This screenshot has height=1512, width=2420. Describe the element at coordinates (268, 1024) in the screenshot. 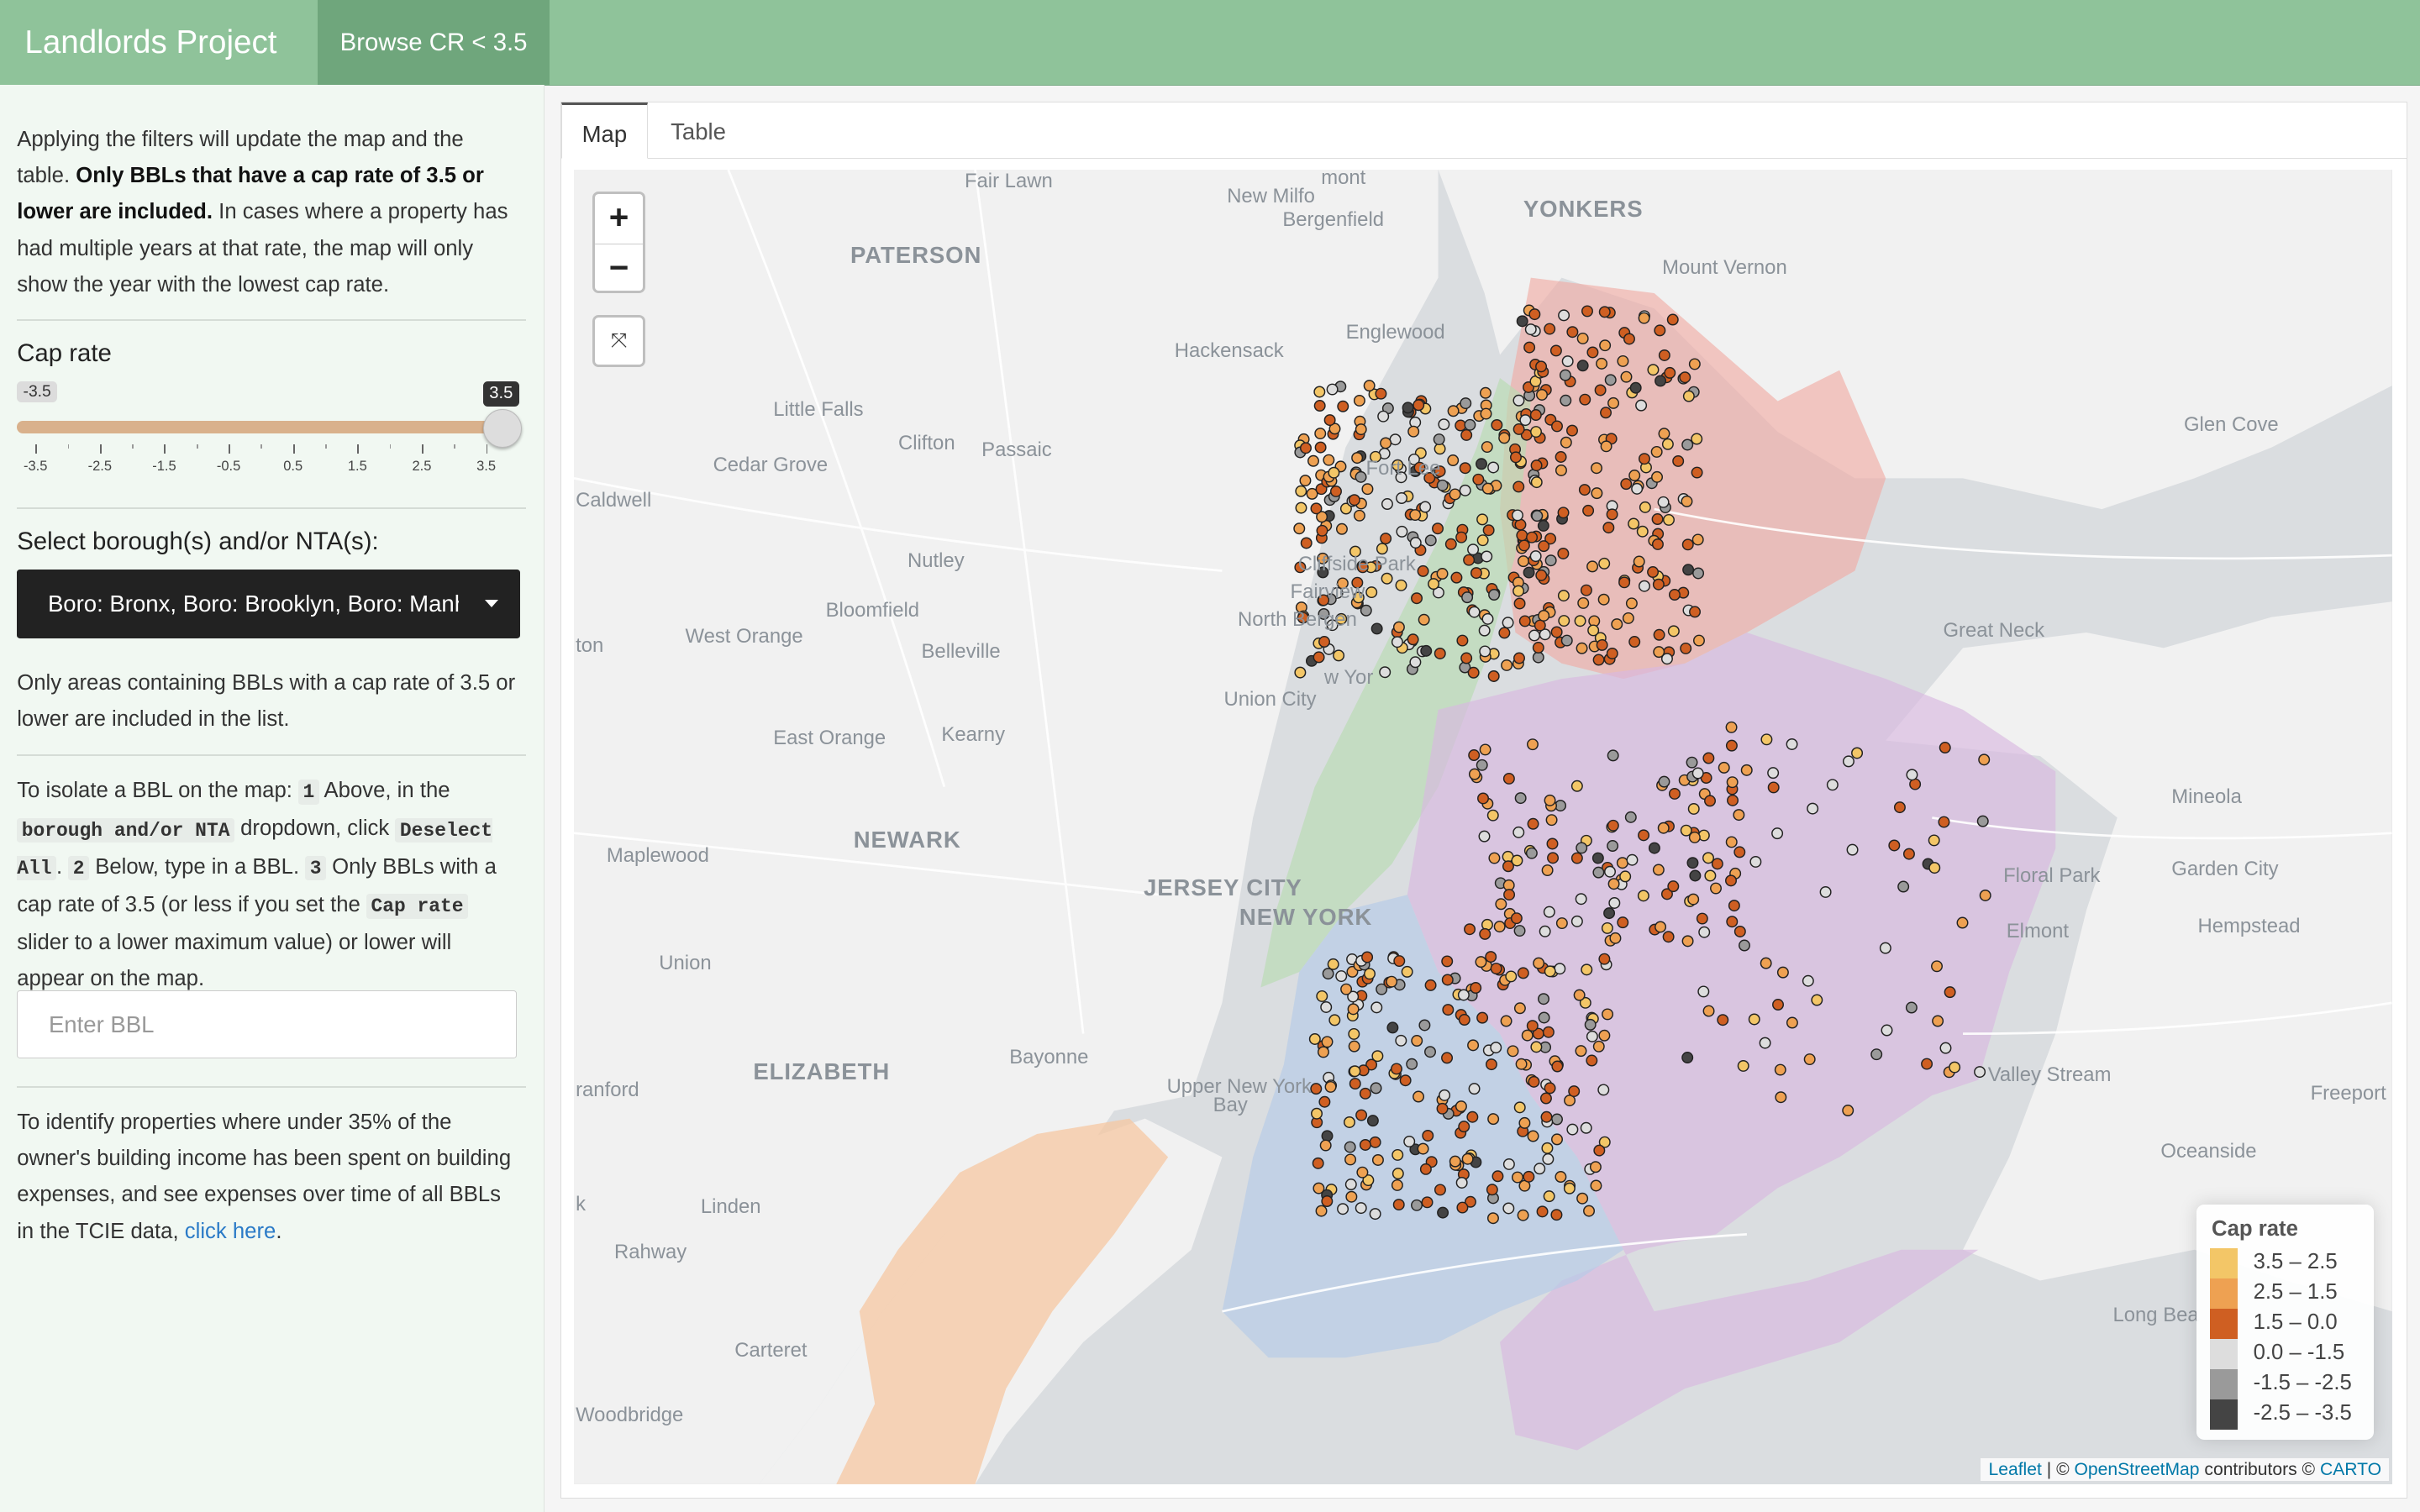

I see `bbl-input` at that location.